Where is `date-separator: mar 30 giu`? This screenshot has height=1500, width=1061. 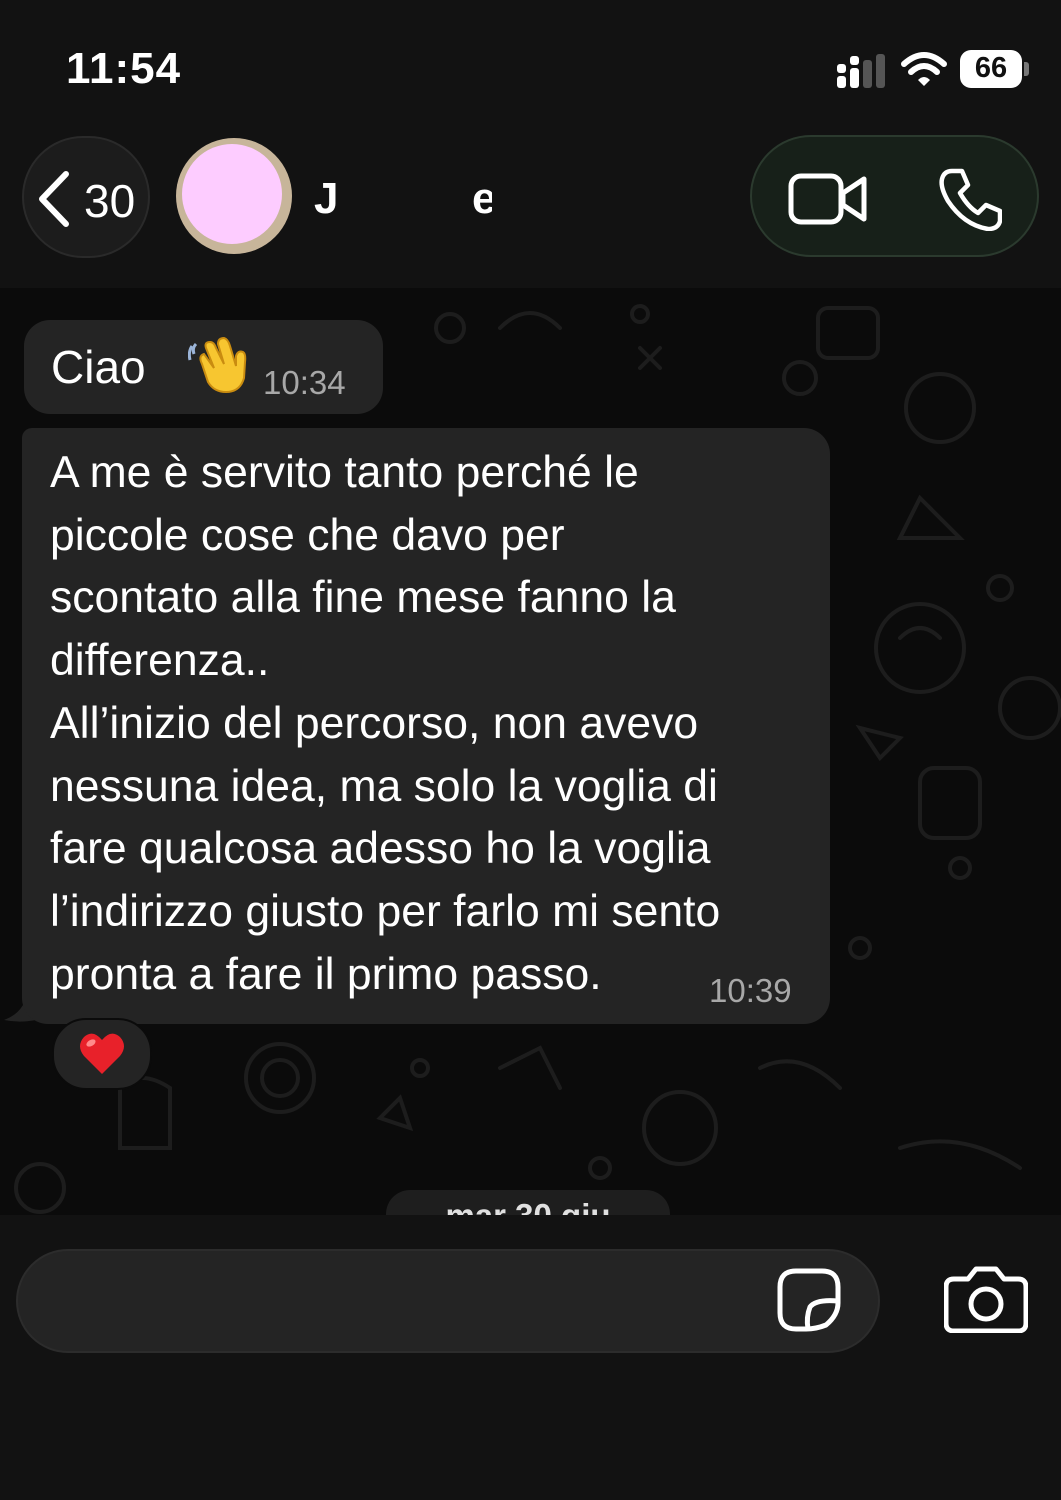 date-separator: mar 30 giu is located at coordinates (528, 1202).